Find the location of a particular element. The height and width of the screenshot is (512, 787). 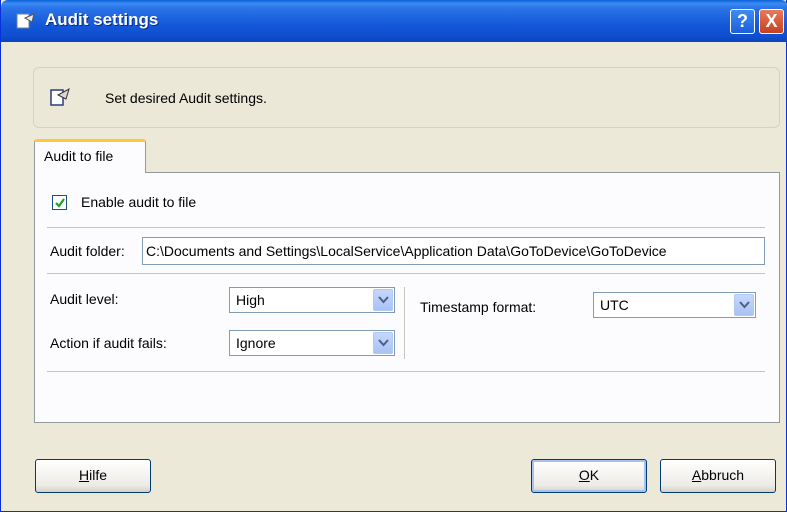

checkmark-icon is located at coordinates (60, 203).